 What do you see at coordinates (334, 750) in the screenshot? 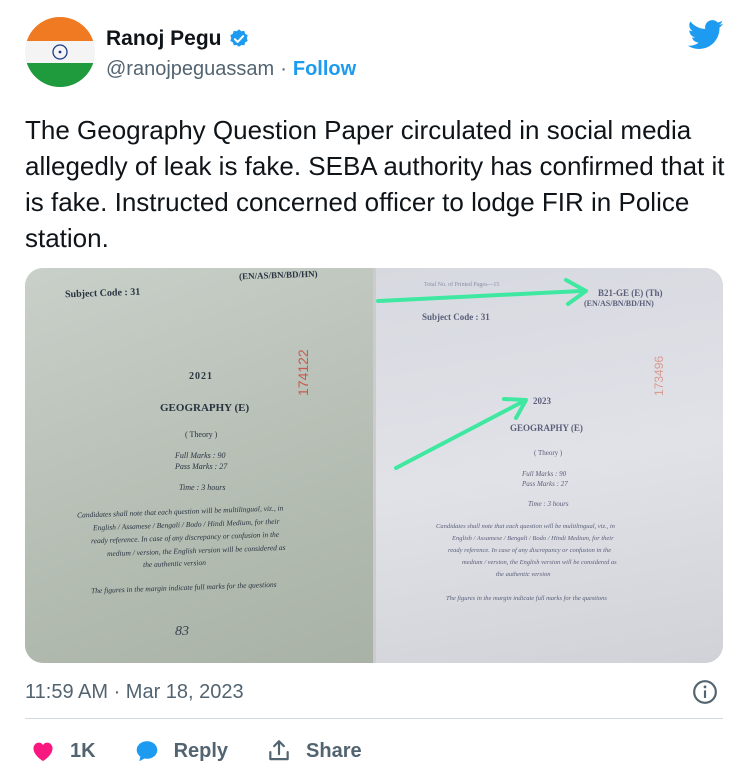
I see `share-label: Share` at bounding box center [334, 750].